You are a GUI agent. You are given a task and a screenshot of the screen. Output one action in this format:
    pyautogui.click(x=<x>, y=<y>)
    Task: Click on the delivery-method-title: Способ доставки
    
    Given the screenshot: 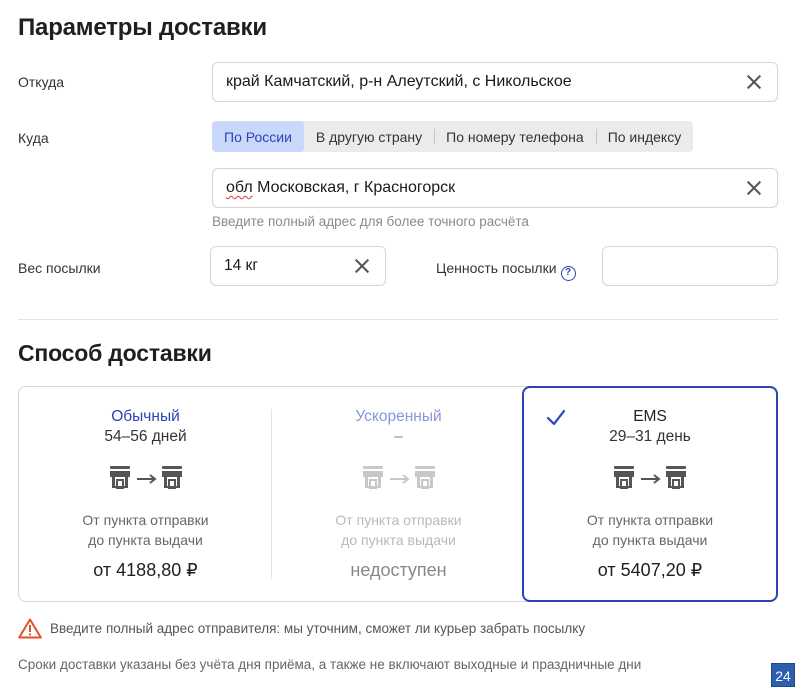 What is the action you would take?
    pyautogui.click(x=115, y=353)
    